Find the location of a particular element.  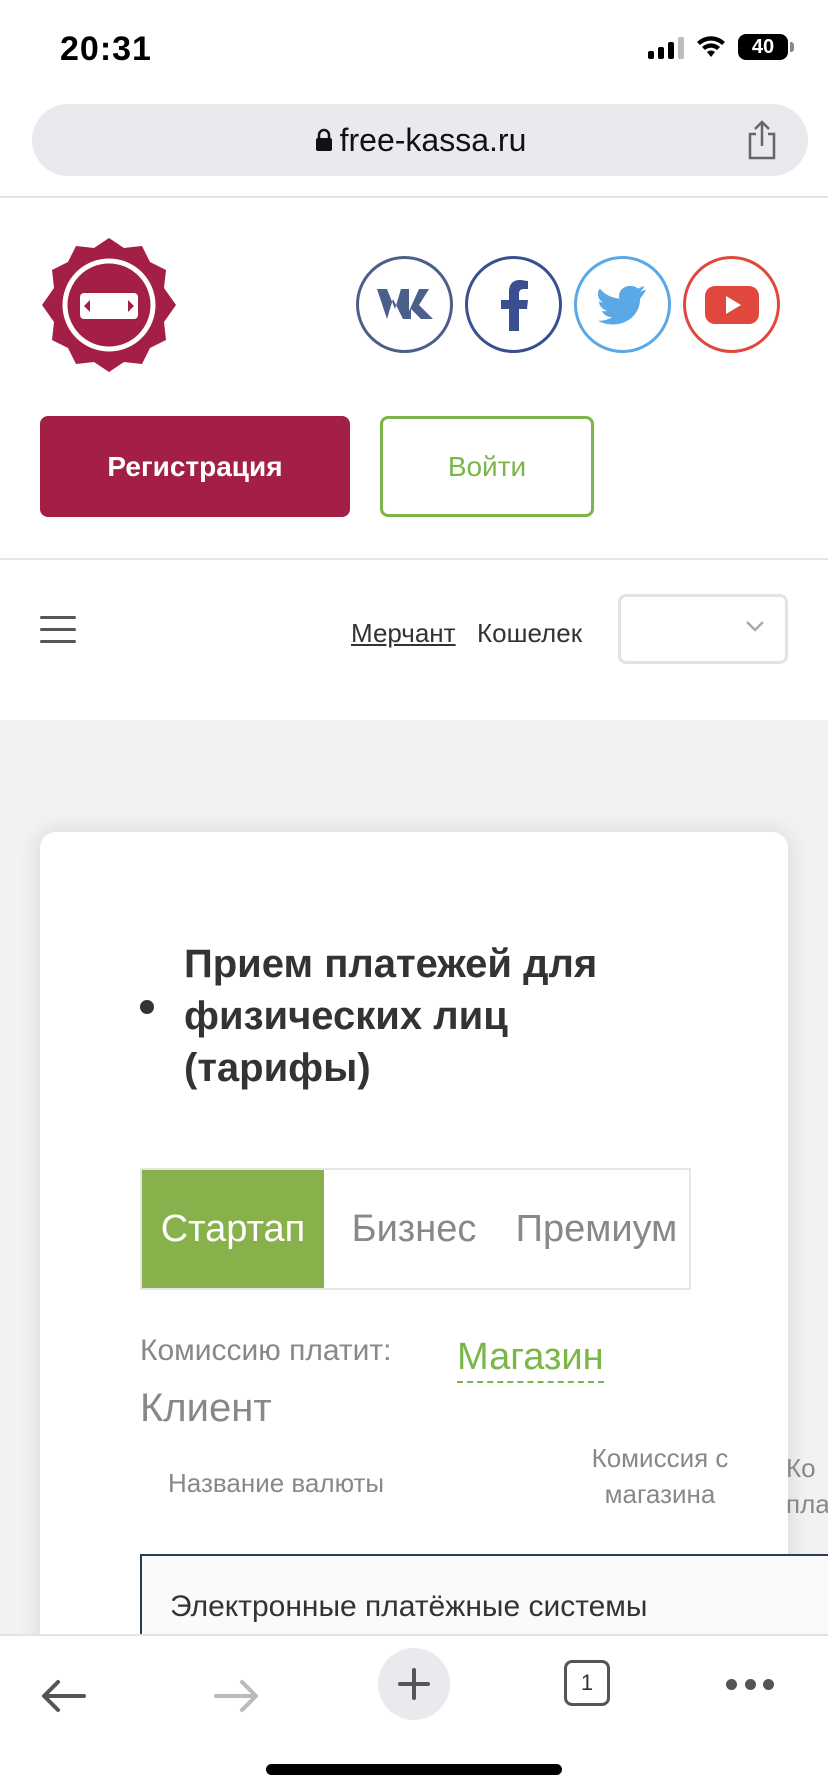

tariff-tabs: Стартап Бизнес Премиум is located at coordinates (415, 1229).